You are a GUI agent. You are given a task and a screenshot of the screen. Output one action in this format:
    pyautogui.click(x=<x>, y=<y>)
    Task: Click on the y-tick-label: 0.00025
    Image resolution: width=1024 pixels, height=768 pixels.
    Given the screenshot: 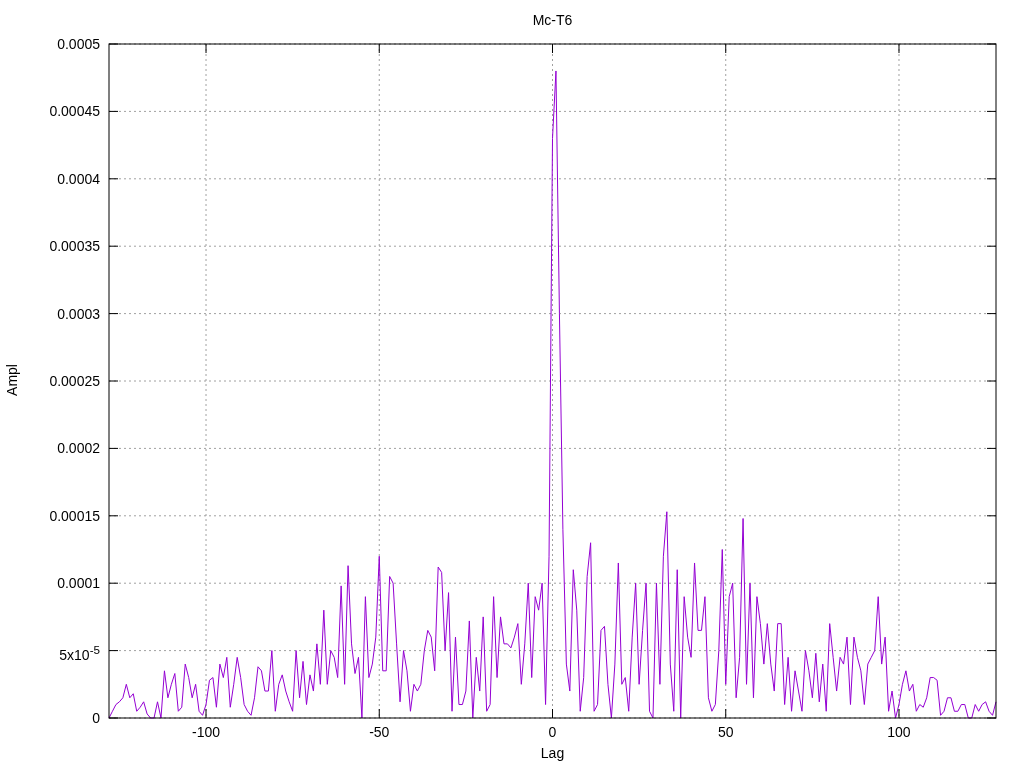 What is the action you would take?
    pyautogui.click(x=74, y=381)
    